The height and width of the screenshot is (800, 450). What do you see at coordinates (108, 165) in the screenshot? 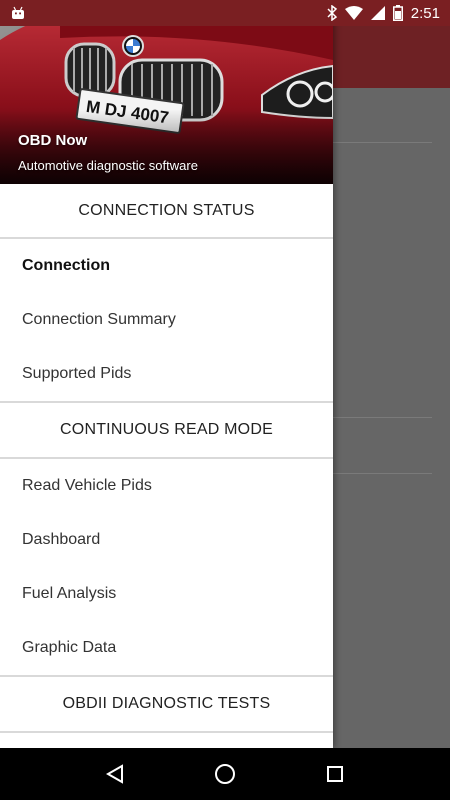
I see `app-subtitle: Automotive diagnostic software` at bounding box center [108, 165].